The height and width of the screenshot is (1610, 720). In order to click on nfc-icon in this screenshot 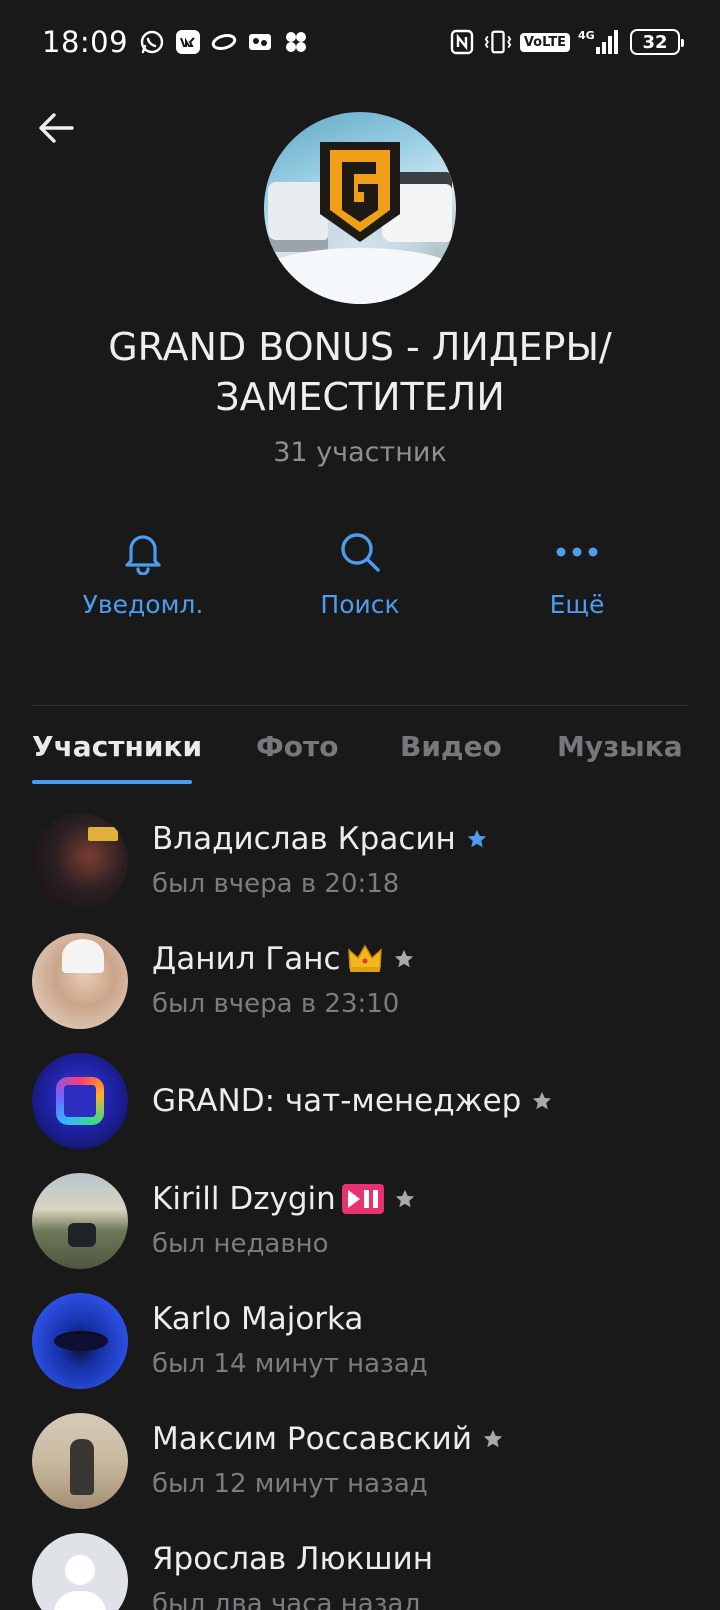, I will do `click(462, 42)`.